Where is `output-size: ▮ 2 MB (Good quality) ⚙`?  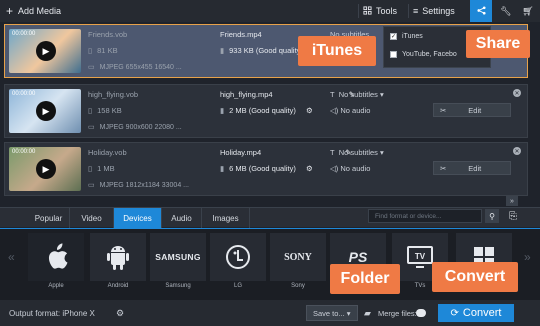 output-size: ▮ 2 MB (Good quality) ⚙ is located at coordinates (266, 110).